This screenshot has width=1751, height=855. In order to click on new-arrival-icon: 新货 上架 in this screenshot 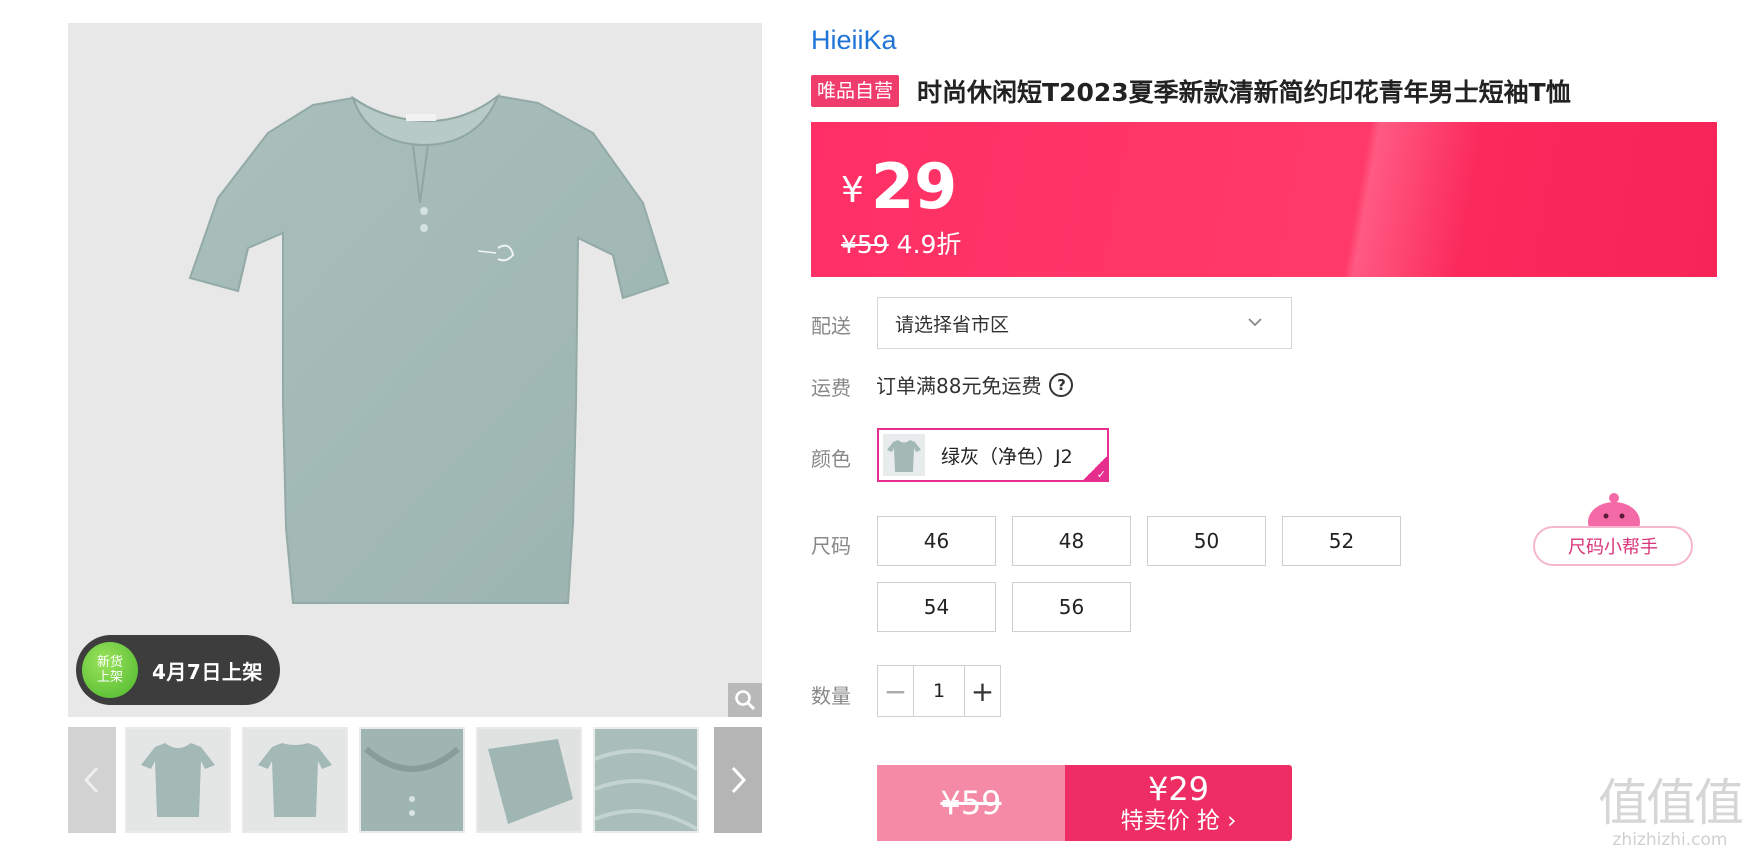, I will do `click(110, 670)`.